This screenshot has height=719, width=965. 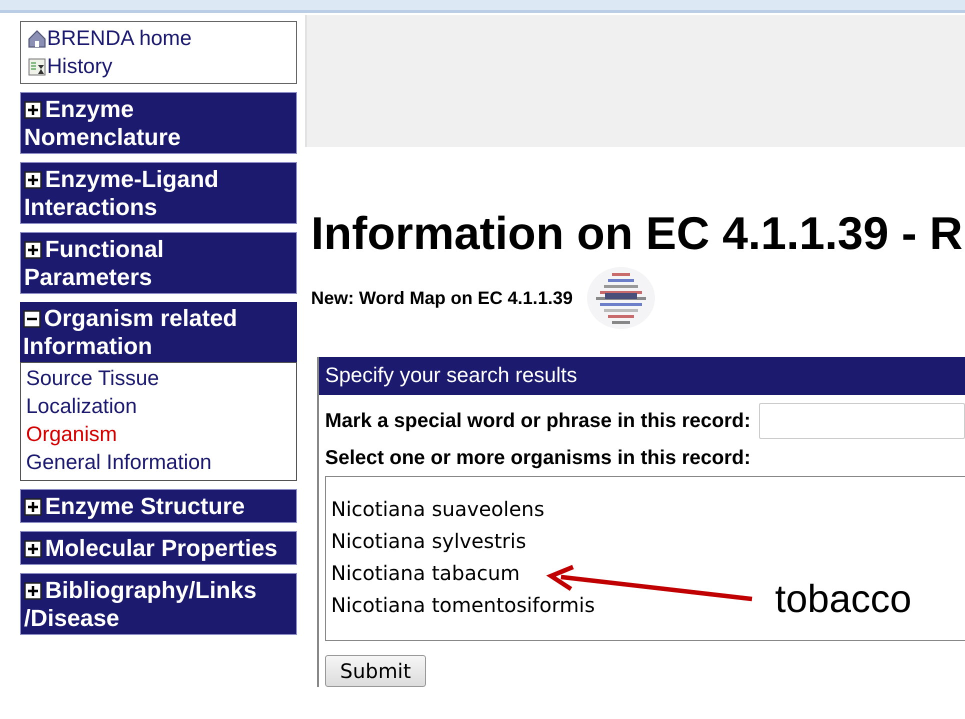 What do you see at coordinates (158, 39) in the screenshot?
I see `home-link: BRENDA home` at bounding box center [158, 39].